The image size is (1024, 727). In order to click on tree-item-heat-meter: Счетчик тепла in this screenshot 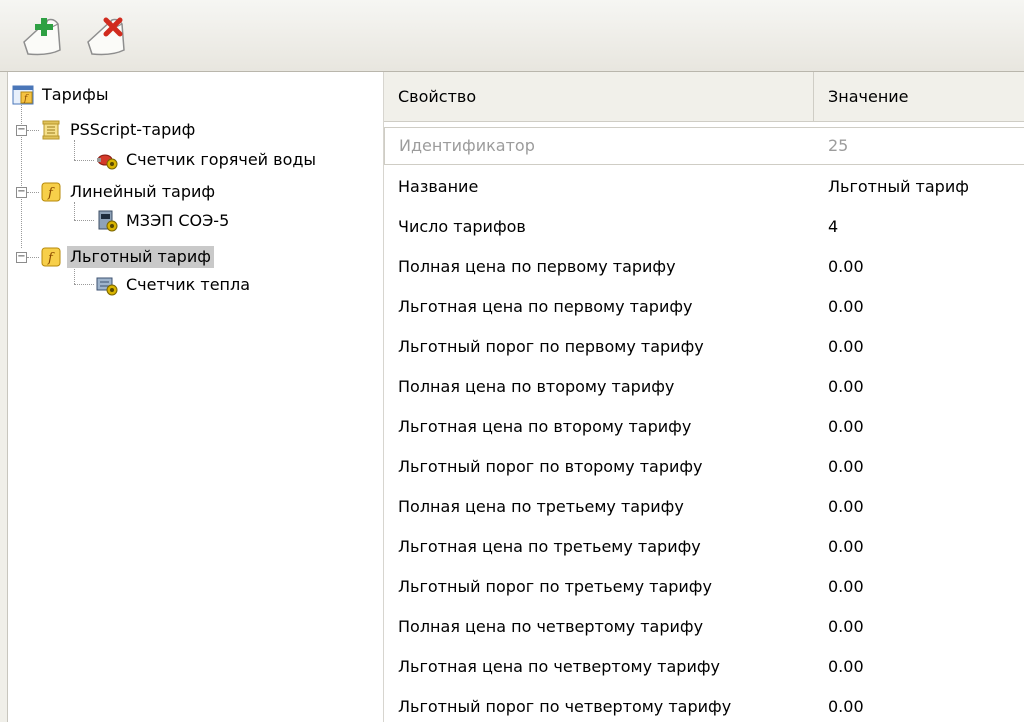, I will do `click(174, 285)`.